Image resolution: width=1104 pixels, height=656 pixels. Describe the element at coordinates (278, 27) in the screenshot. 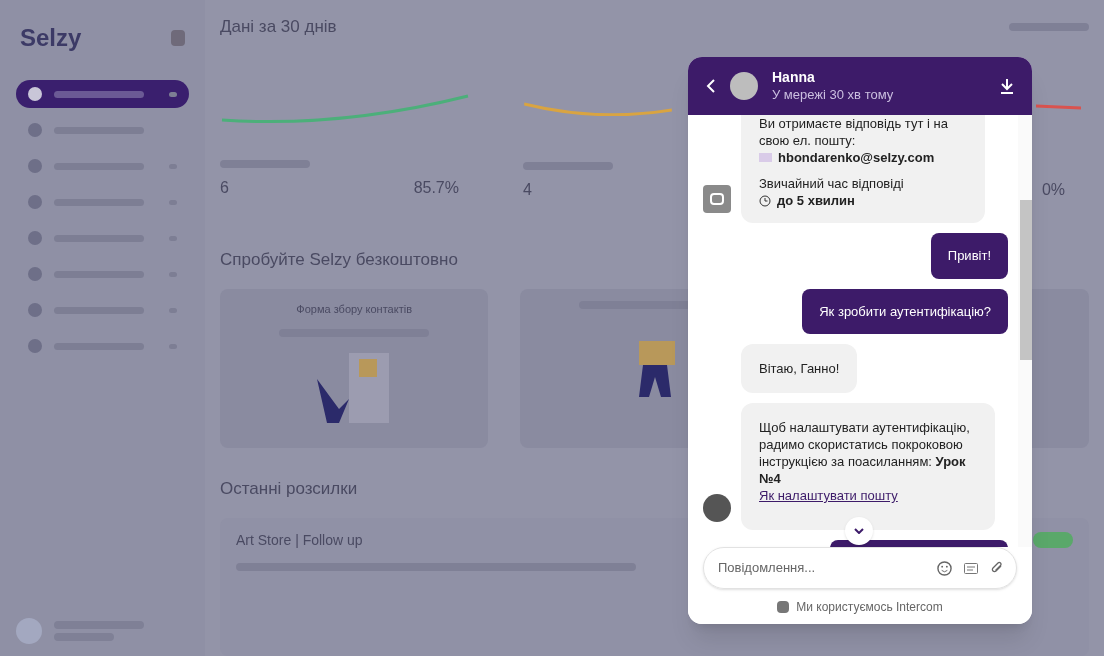

I see `section-title: Дані за 30 днів` at that location.